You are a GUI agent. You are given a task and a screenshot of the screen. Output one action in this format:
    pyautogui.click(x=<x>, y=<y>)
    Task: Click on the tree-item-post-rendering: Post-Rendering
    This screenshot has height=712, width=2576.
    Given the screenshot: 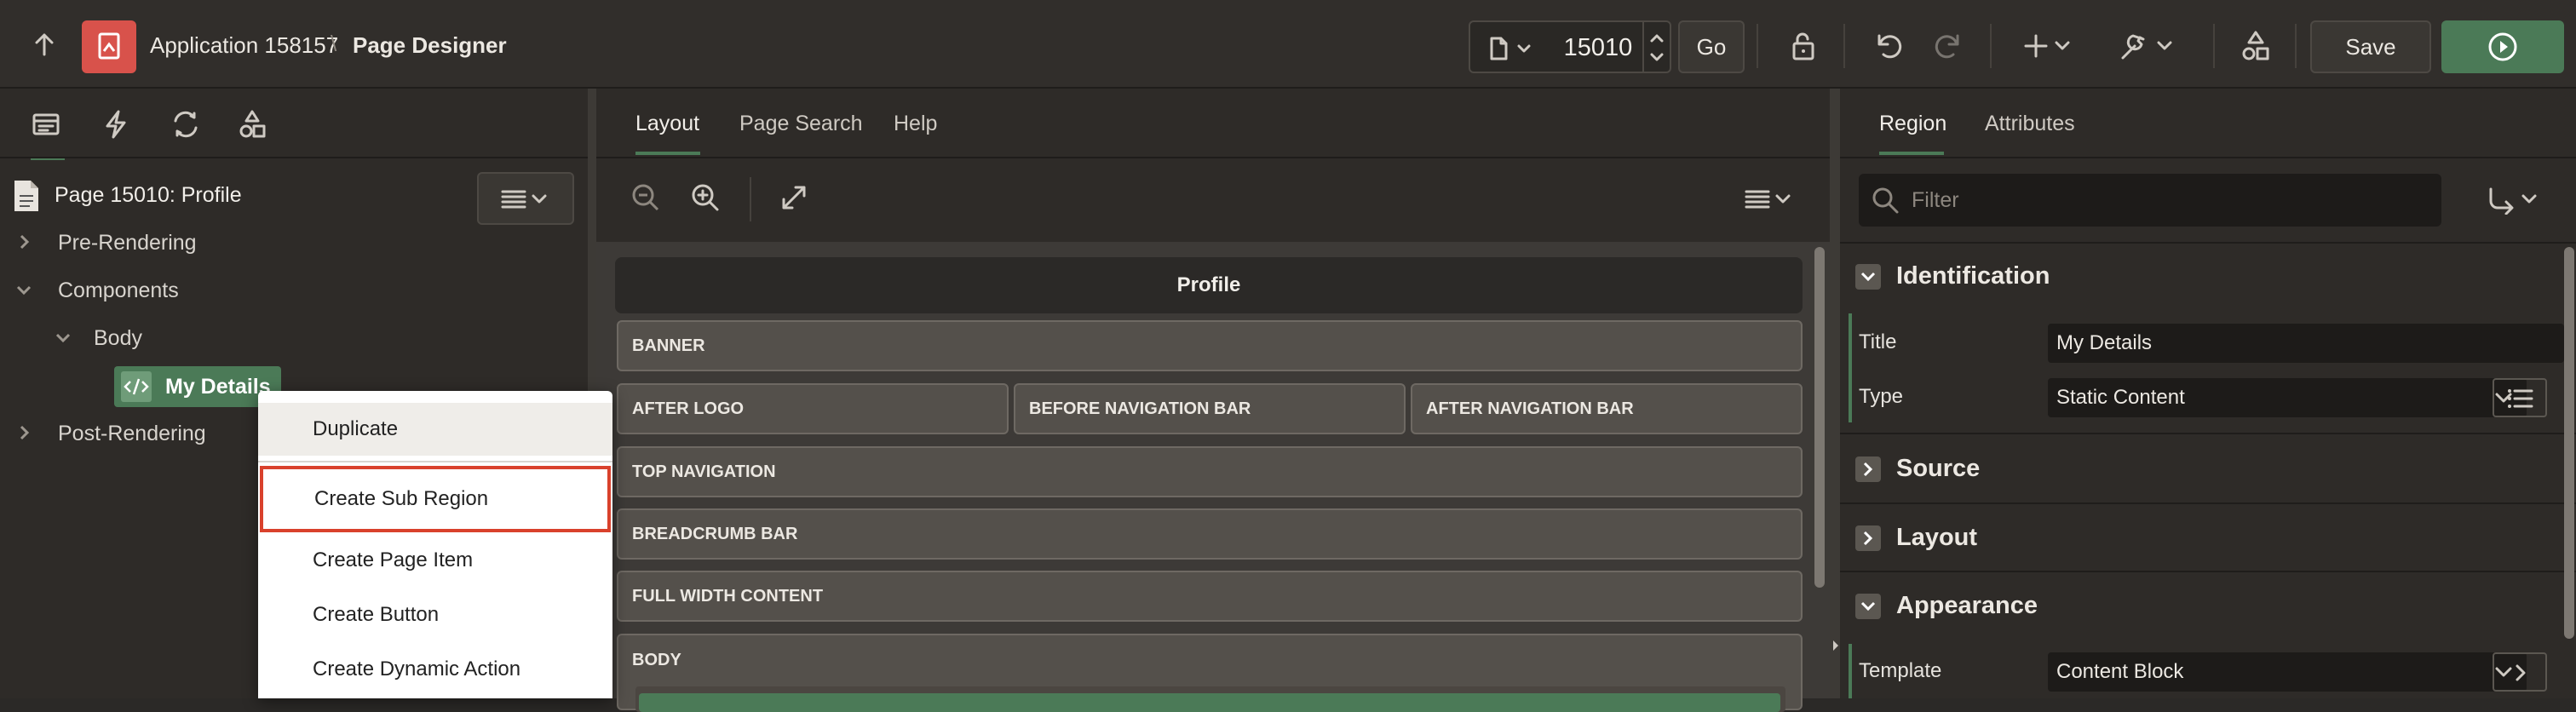 What is the action you would take?
    pyautogui.click(x=132, y=434)
    